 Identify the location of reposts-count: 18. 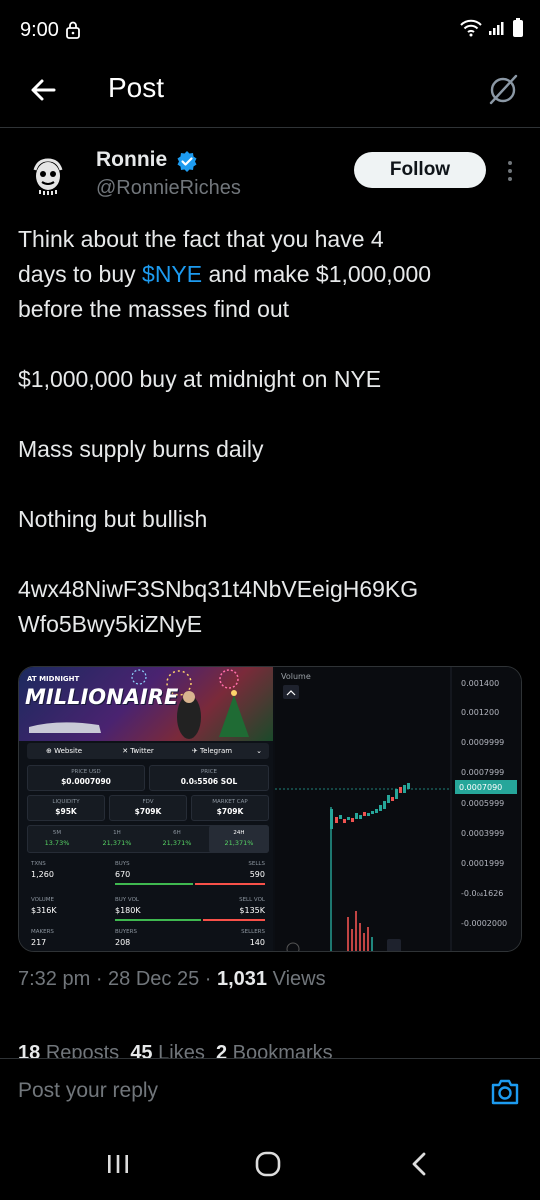
(29, 1050).